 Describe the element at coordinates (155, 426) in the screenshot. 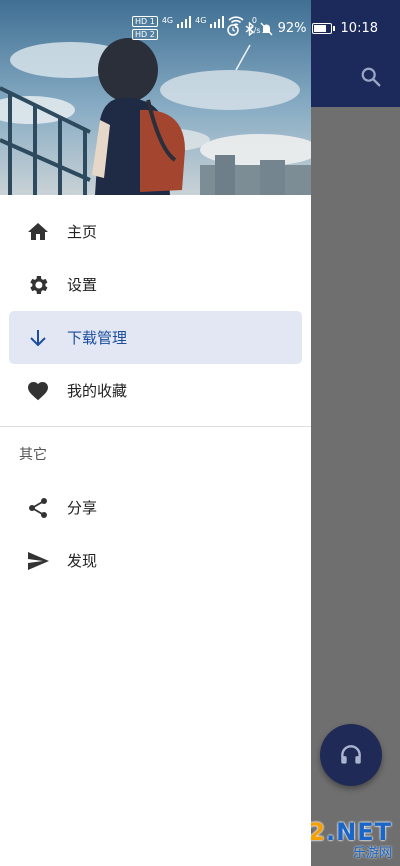

I see `drawer-divider` at that location.